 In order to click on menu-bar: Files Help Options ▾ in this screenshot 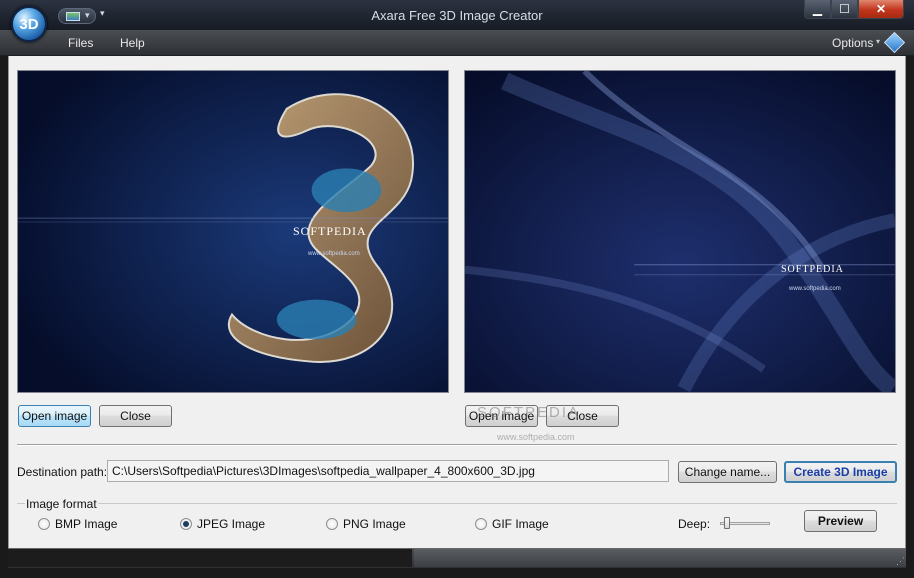, I will do `click(457, 43)`.